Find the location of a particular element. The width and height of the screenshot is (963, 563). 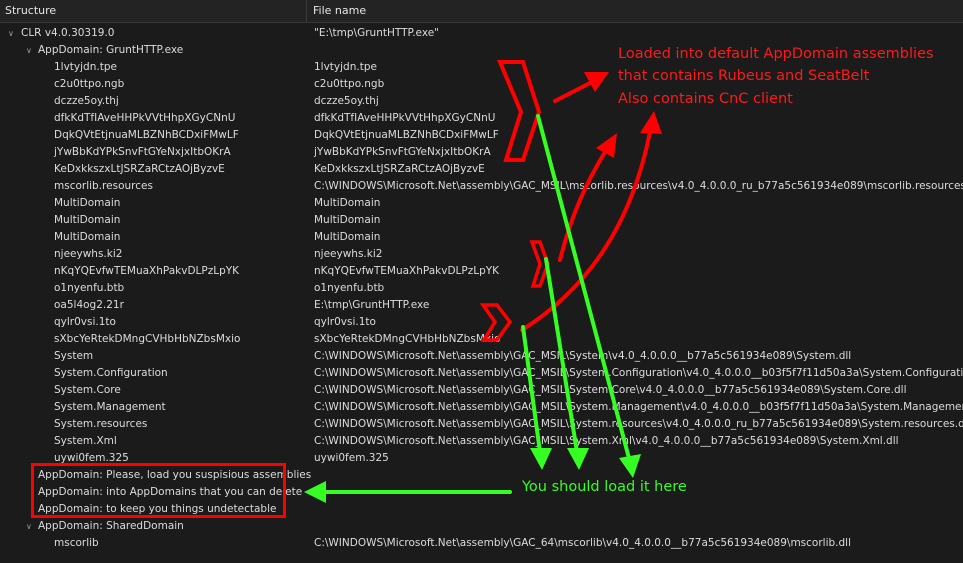

structure-cell: DqkQVtEtjnuaMLBZNhBCDxiFMwLF is located at coordinates (146, 135).